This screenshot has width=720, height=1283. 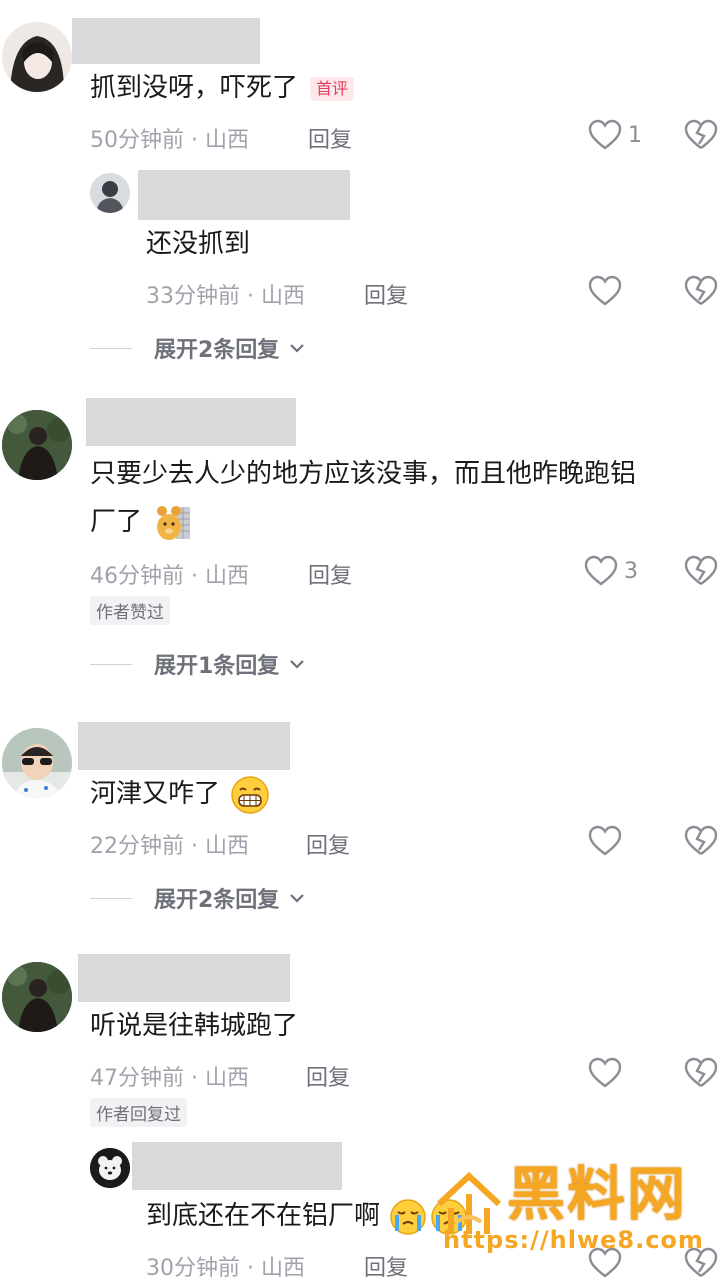 What do you see at coordinates (198, 244) in the screenshot?
I see `reply-text: 还没抓到` at bounding box center [198, 244].